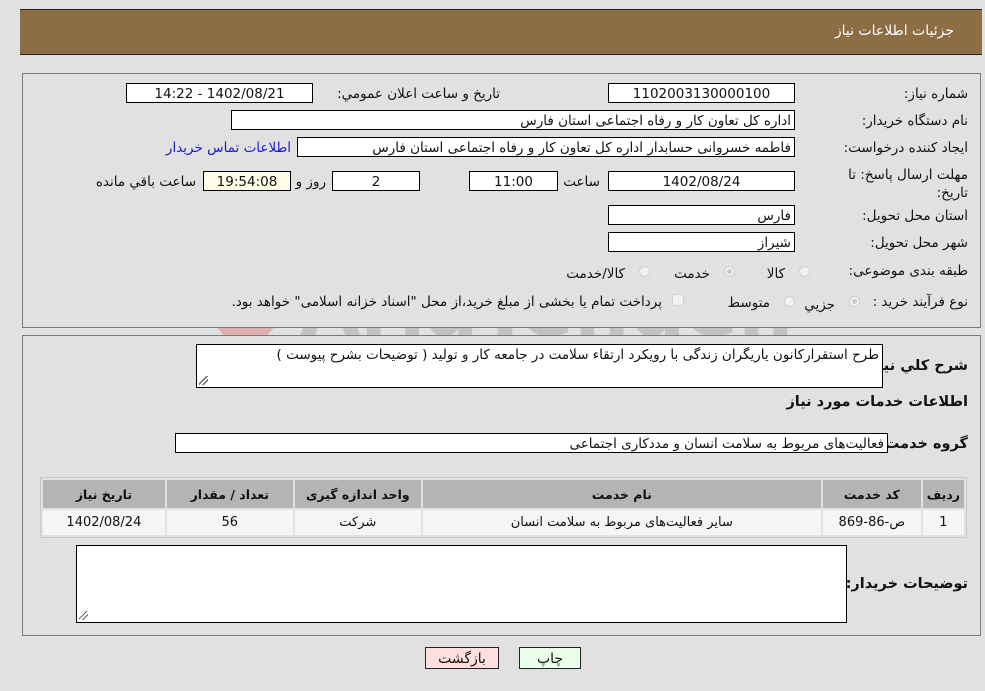  What do you see at coordinates (229, 522) in the screenshot?
I see `cell-quantity: 56` at bounding box center [229, 522].